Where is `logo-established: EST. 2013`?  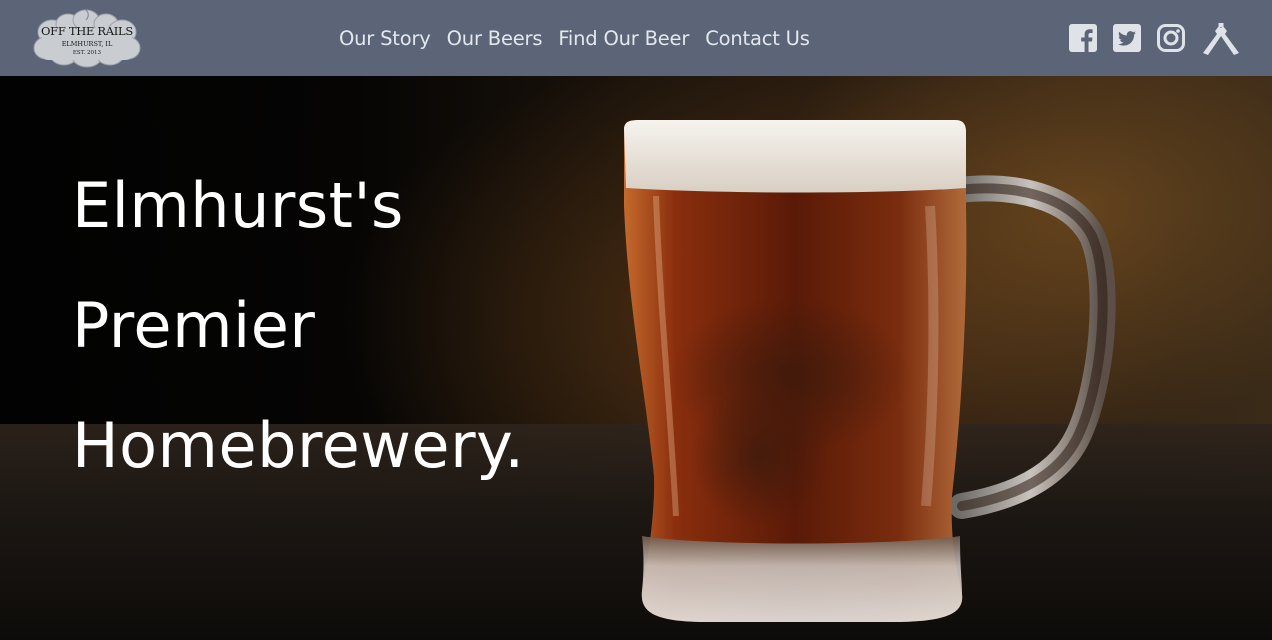
logo-established: EST. 2013 is located at coordinates (87, 53).